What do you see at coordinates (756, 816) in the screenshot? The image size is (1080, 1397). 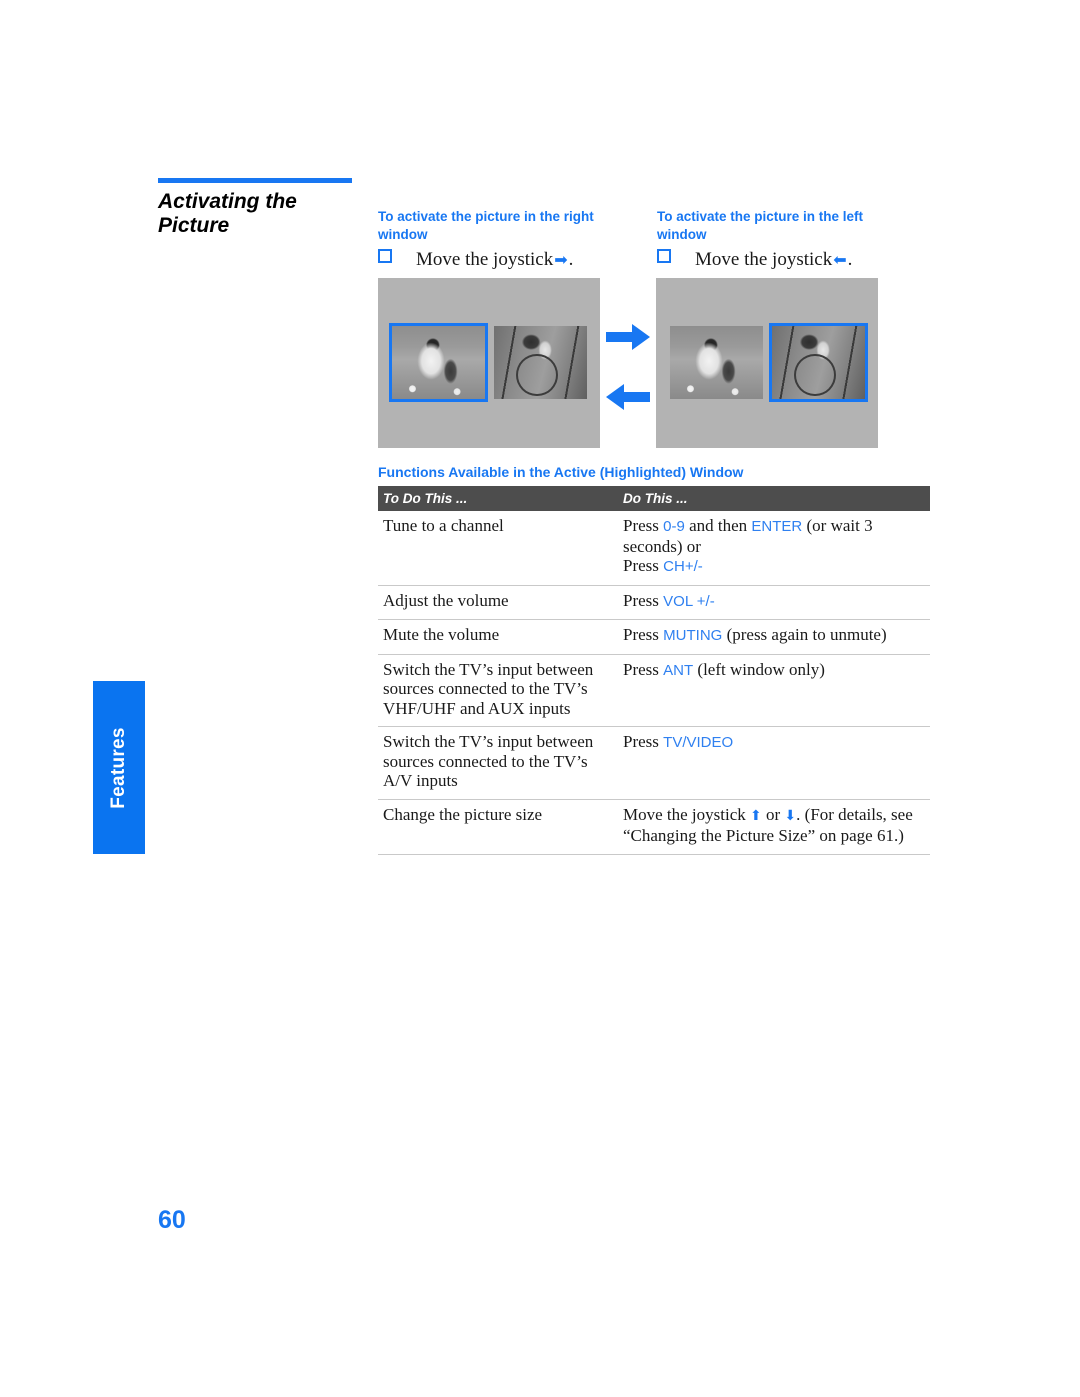 I see `joystick-arrow-icon: ⬆` at bounding box center [756, 816].